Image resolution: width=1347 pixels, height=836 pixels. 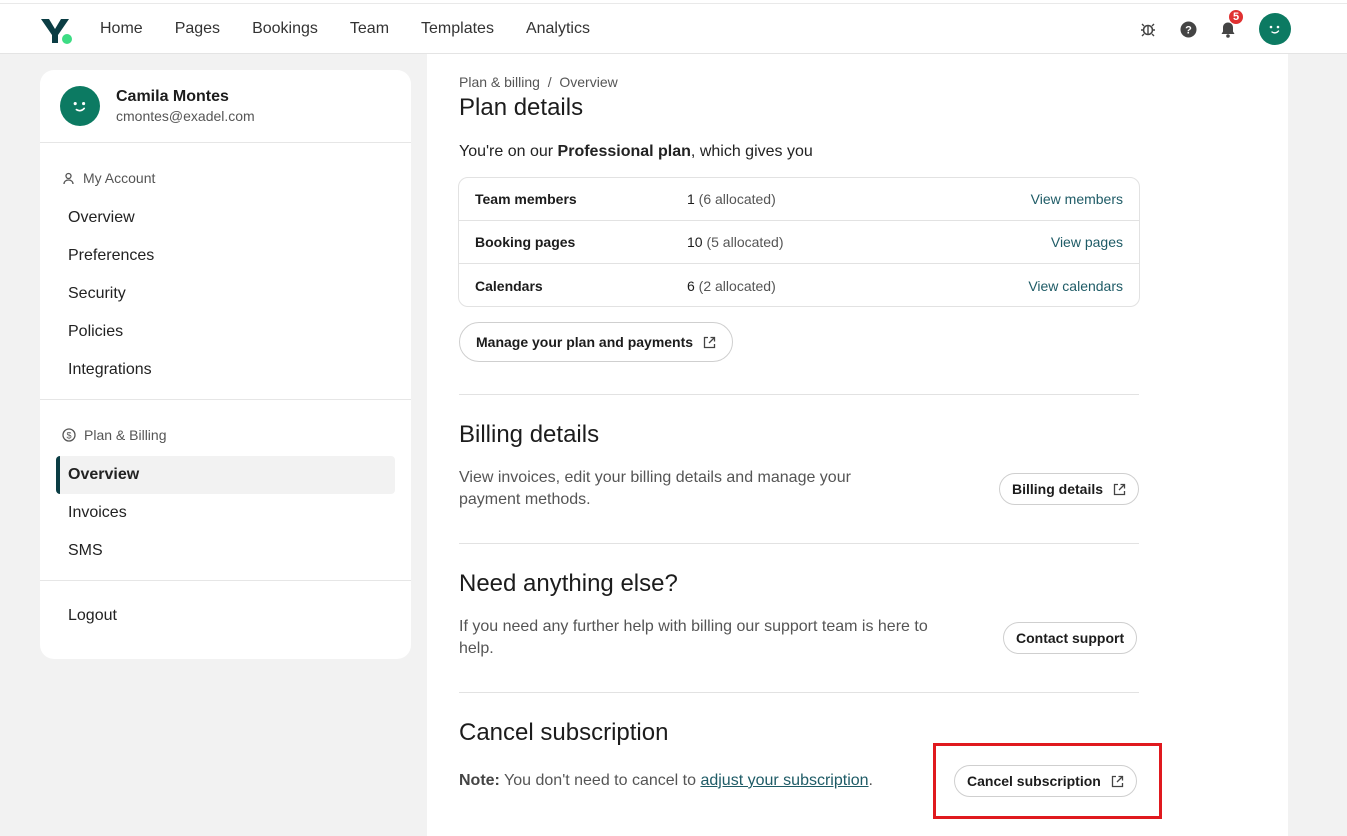 What do you see at coordinates (751, 151) in the screenshot?
I see `intro-suffix: , which gives you` at bounding box center [751, 151].